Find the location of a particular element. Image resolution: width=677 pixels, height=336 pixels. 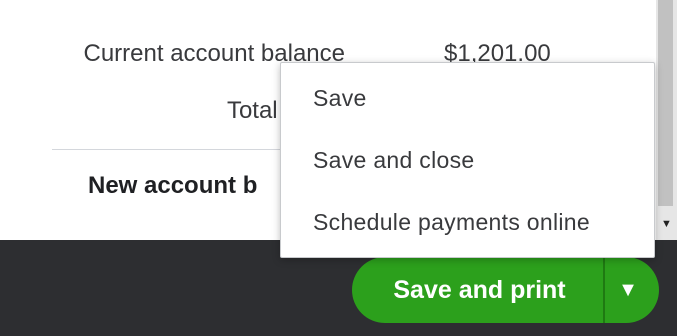

vertical-scrollbar: ▼ is located at coordinates (666, 120).